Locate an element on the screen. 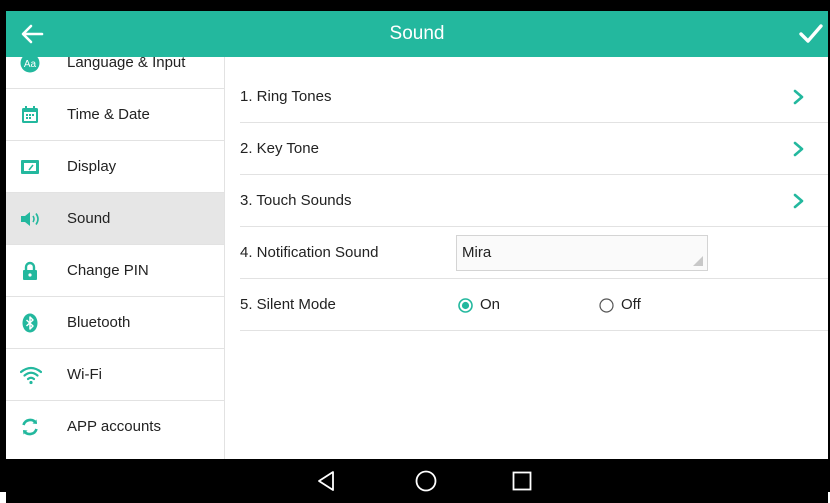 Image resolution: width=830 pixels, height=503 pixels. notification-sound-value: Mira is located at coordinates (477, 252).